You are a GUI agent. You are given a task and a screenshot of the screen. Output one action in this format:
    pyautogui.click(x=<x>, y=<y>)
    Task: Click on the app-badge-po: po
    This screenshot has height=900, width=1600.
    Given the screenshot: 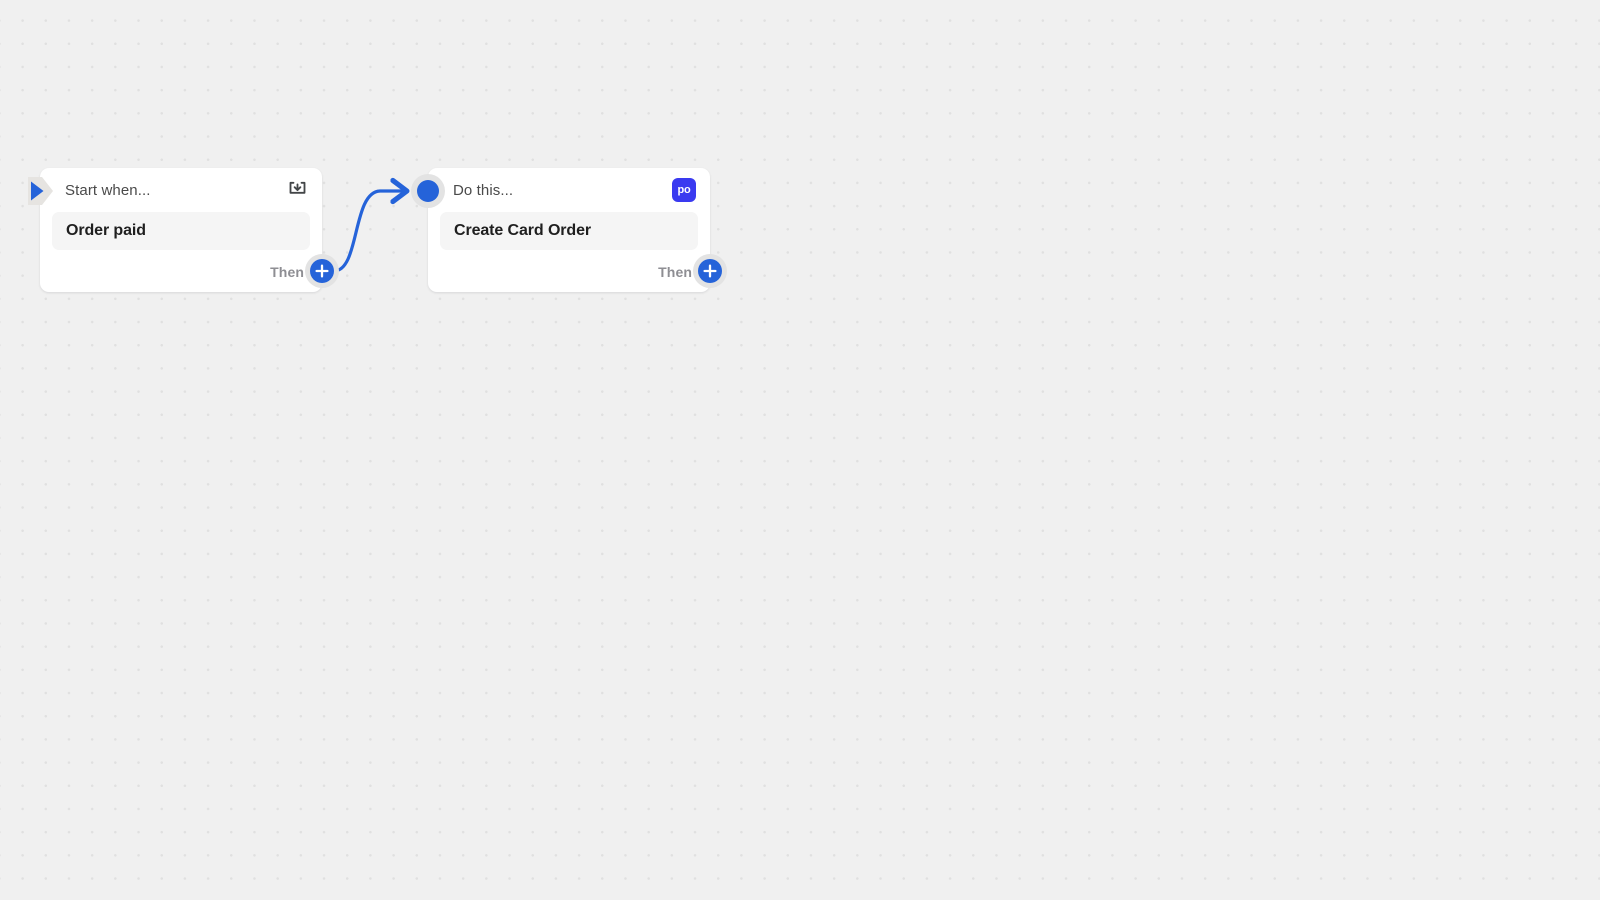 What is the action you would take?
    pyautogui.click(x=684, y=190)
    